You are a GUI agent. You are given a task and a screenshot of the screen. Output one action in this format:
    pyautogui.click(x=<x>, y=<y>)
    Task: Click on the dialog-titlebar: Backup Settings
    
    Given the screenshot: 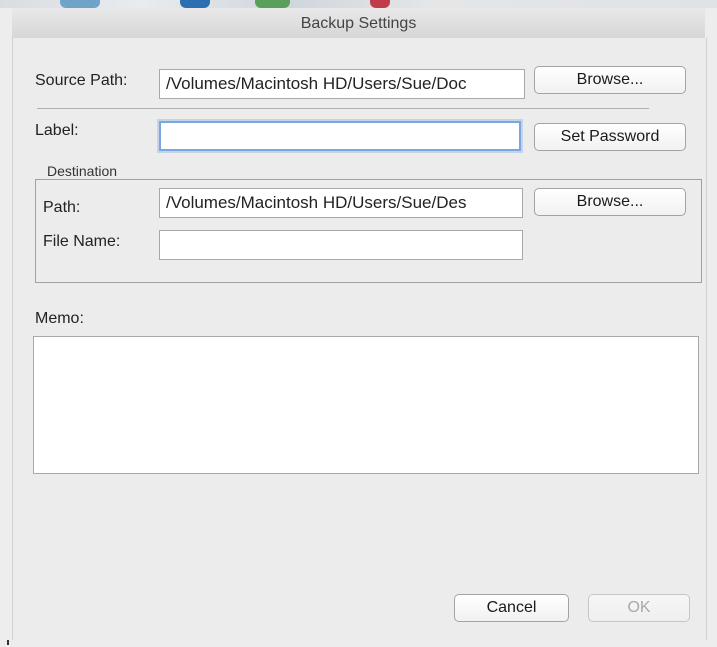 What is the action you would take?
    pyautogui.click(x=358, y=23)
    